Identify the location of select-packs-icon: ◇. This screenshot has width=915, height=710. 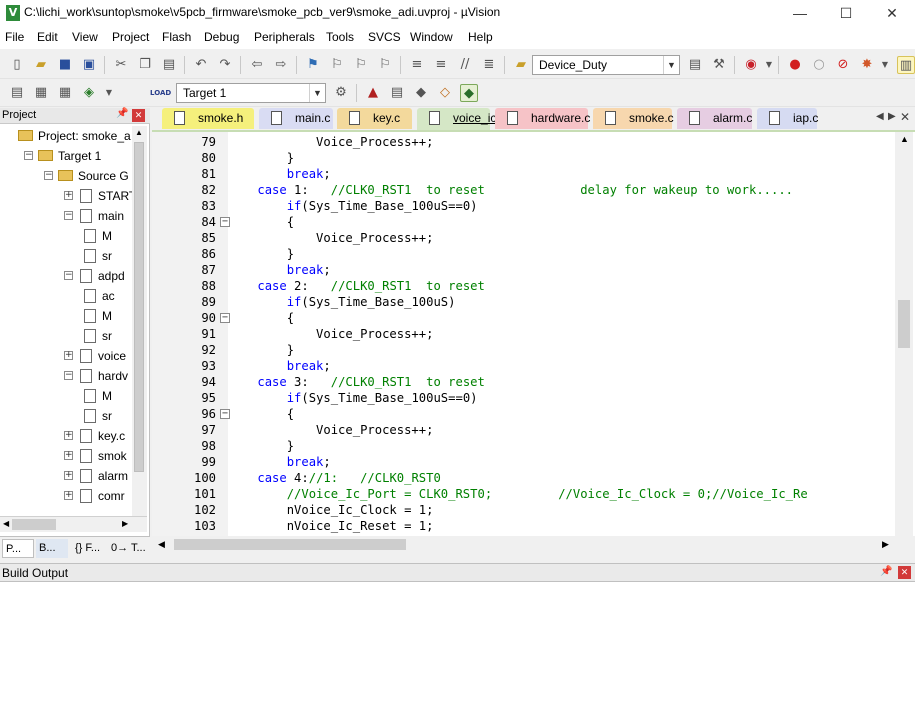
(445, 93).